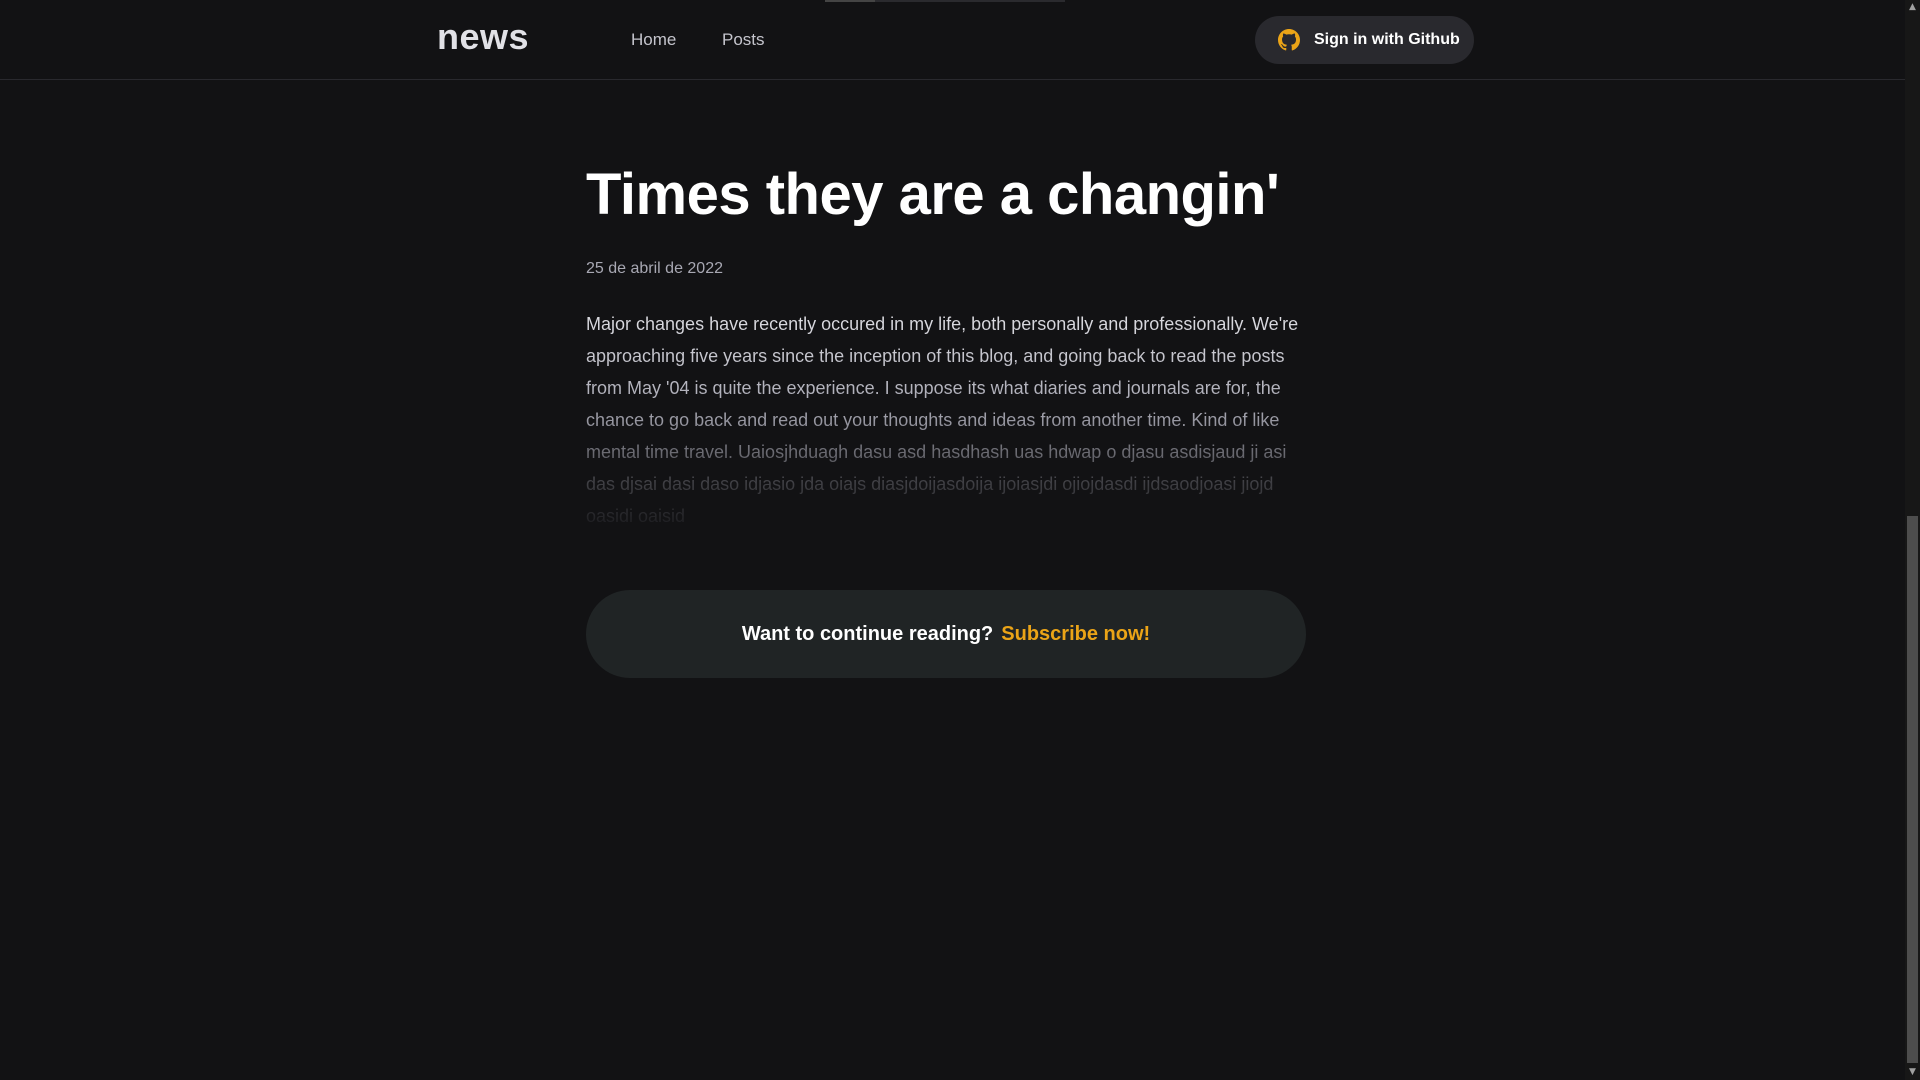  I want to click on post-date: 25 de abril de 2022, so click(654, 268).